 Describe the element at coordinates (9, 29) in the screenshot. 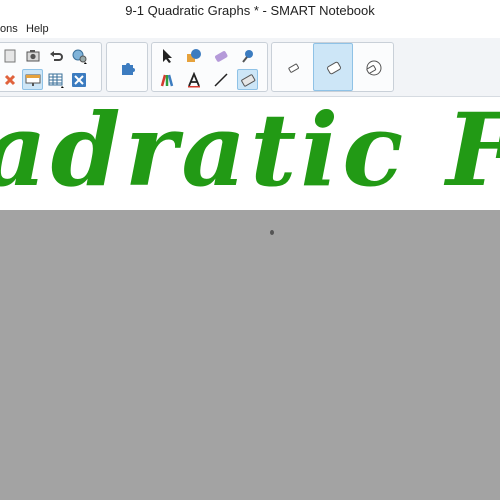

I see `menu-item-add-ons: ons` at that location.